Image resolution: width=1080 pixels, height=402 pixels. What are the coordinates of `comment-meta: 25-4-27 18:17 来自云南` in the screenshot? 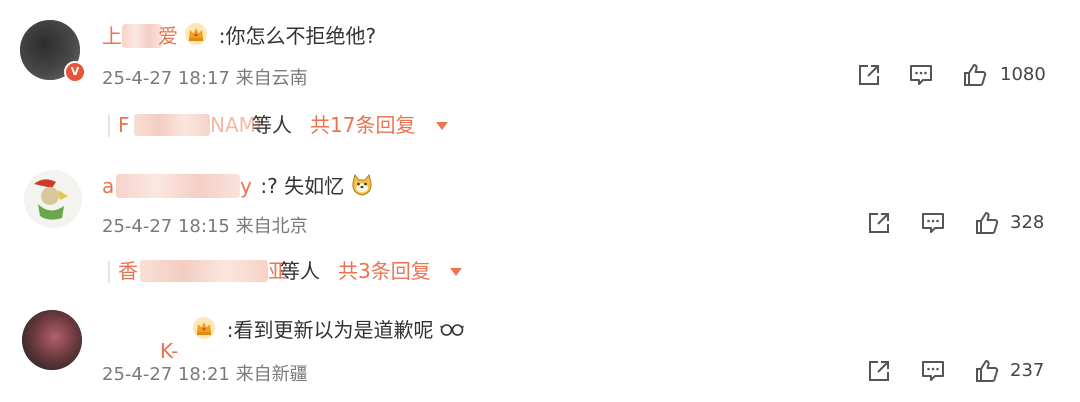 It's located at (205, 77).